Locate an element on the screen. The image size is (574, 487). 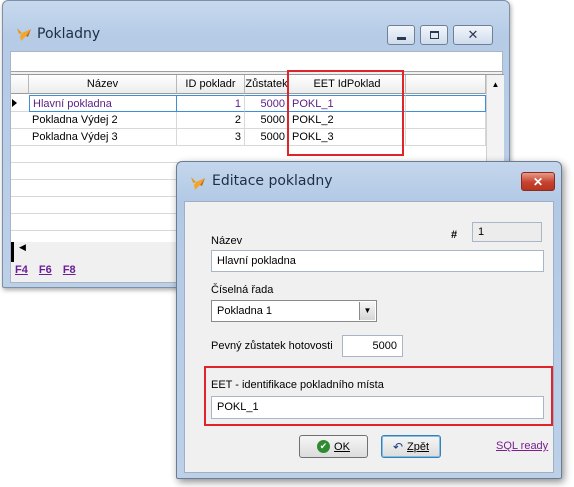
f4-link: F4 is located at coordinates (21, 270).